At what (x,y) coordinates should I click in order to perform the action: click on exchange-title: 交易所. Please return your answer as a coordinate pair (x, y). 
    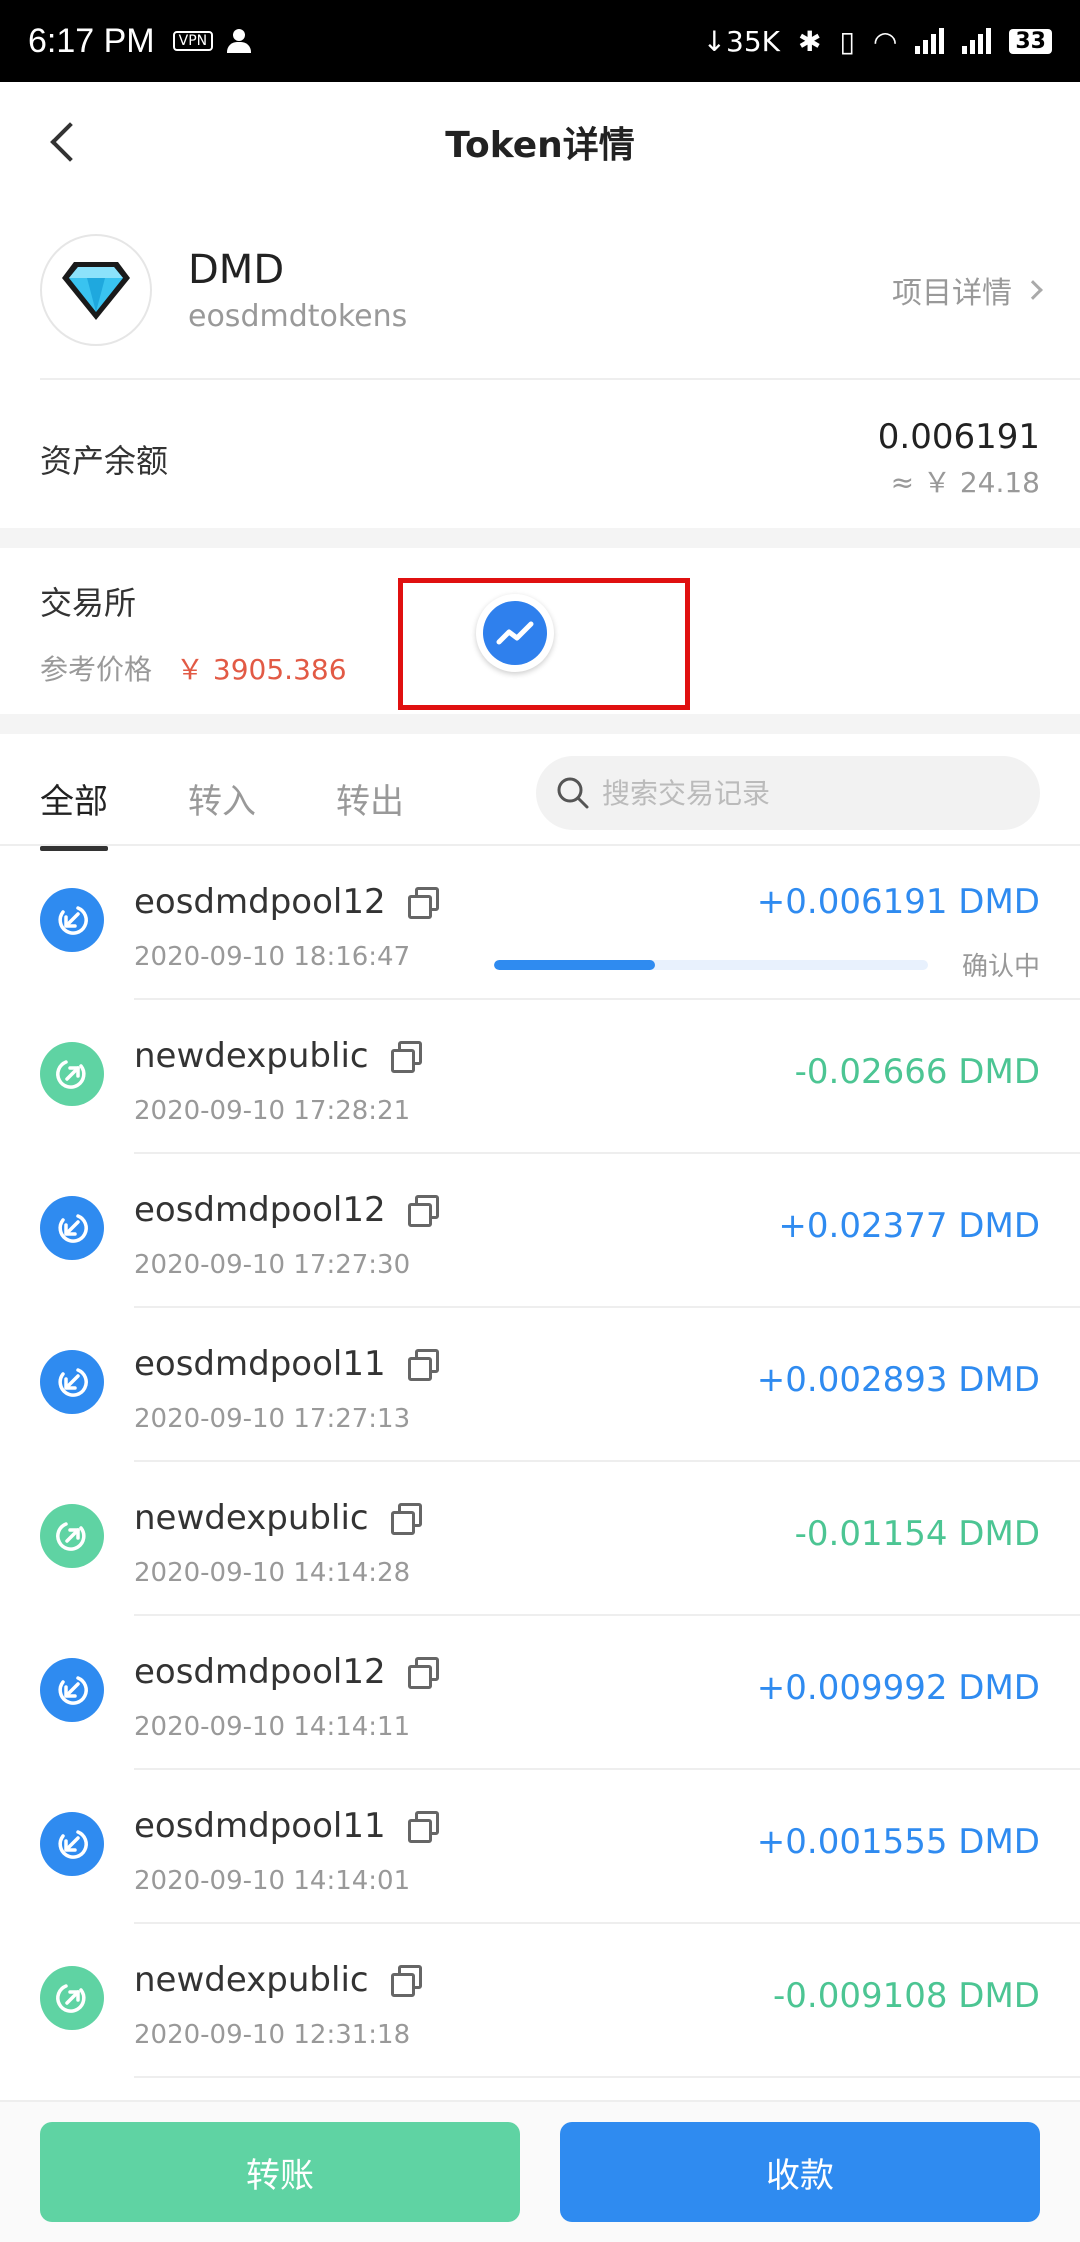
    Looking at the image, I should click on (88, 603).